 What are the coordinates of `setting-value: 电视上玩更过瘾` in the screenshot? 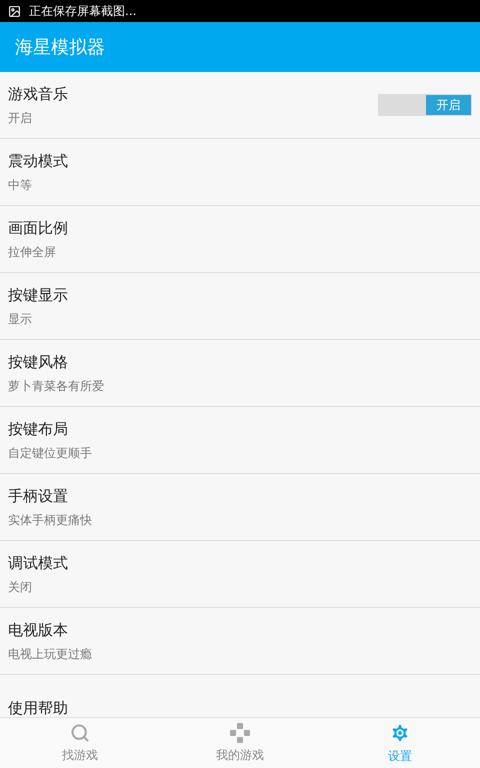 It's located at (50, 654).